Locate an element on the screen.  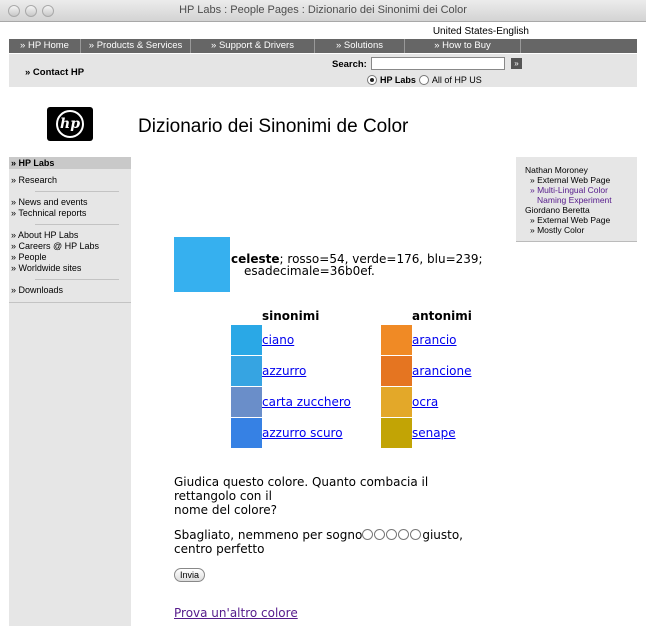
synonym-link: azzurro is located at coordinates (284, 371).